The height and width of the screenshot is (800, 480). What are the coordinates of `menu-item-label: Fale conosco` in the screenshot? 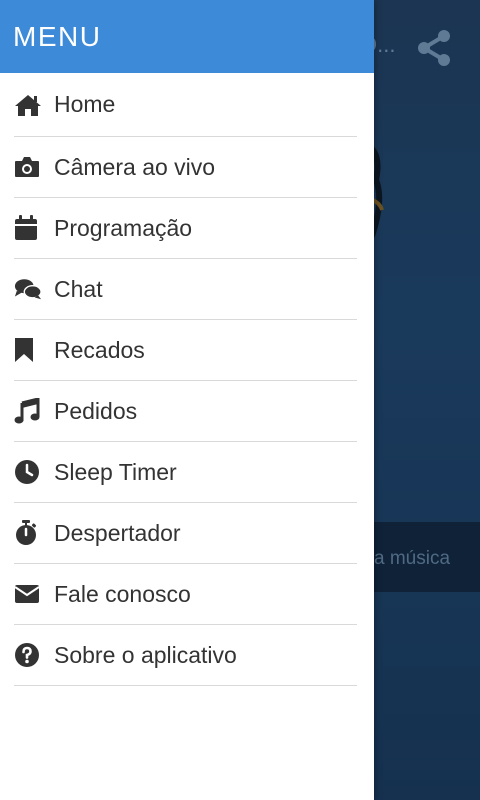 It's located at (122, 593).